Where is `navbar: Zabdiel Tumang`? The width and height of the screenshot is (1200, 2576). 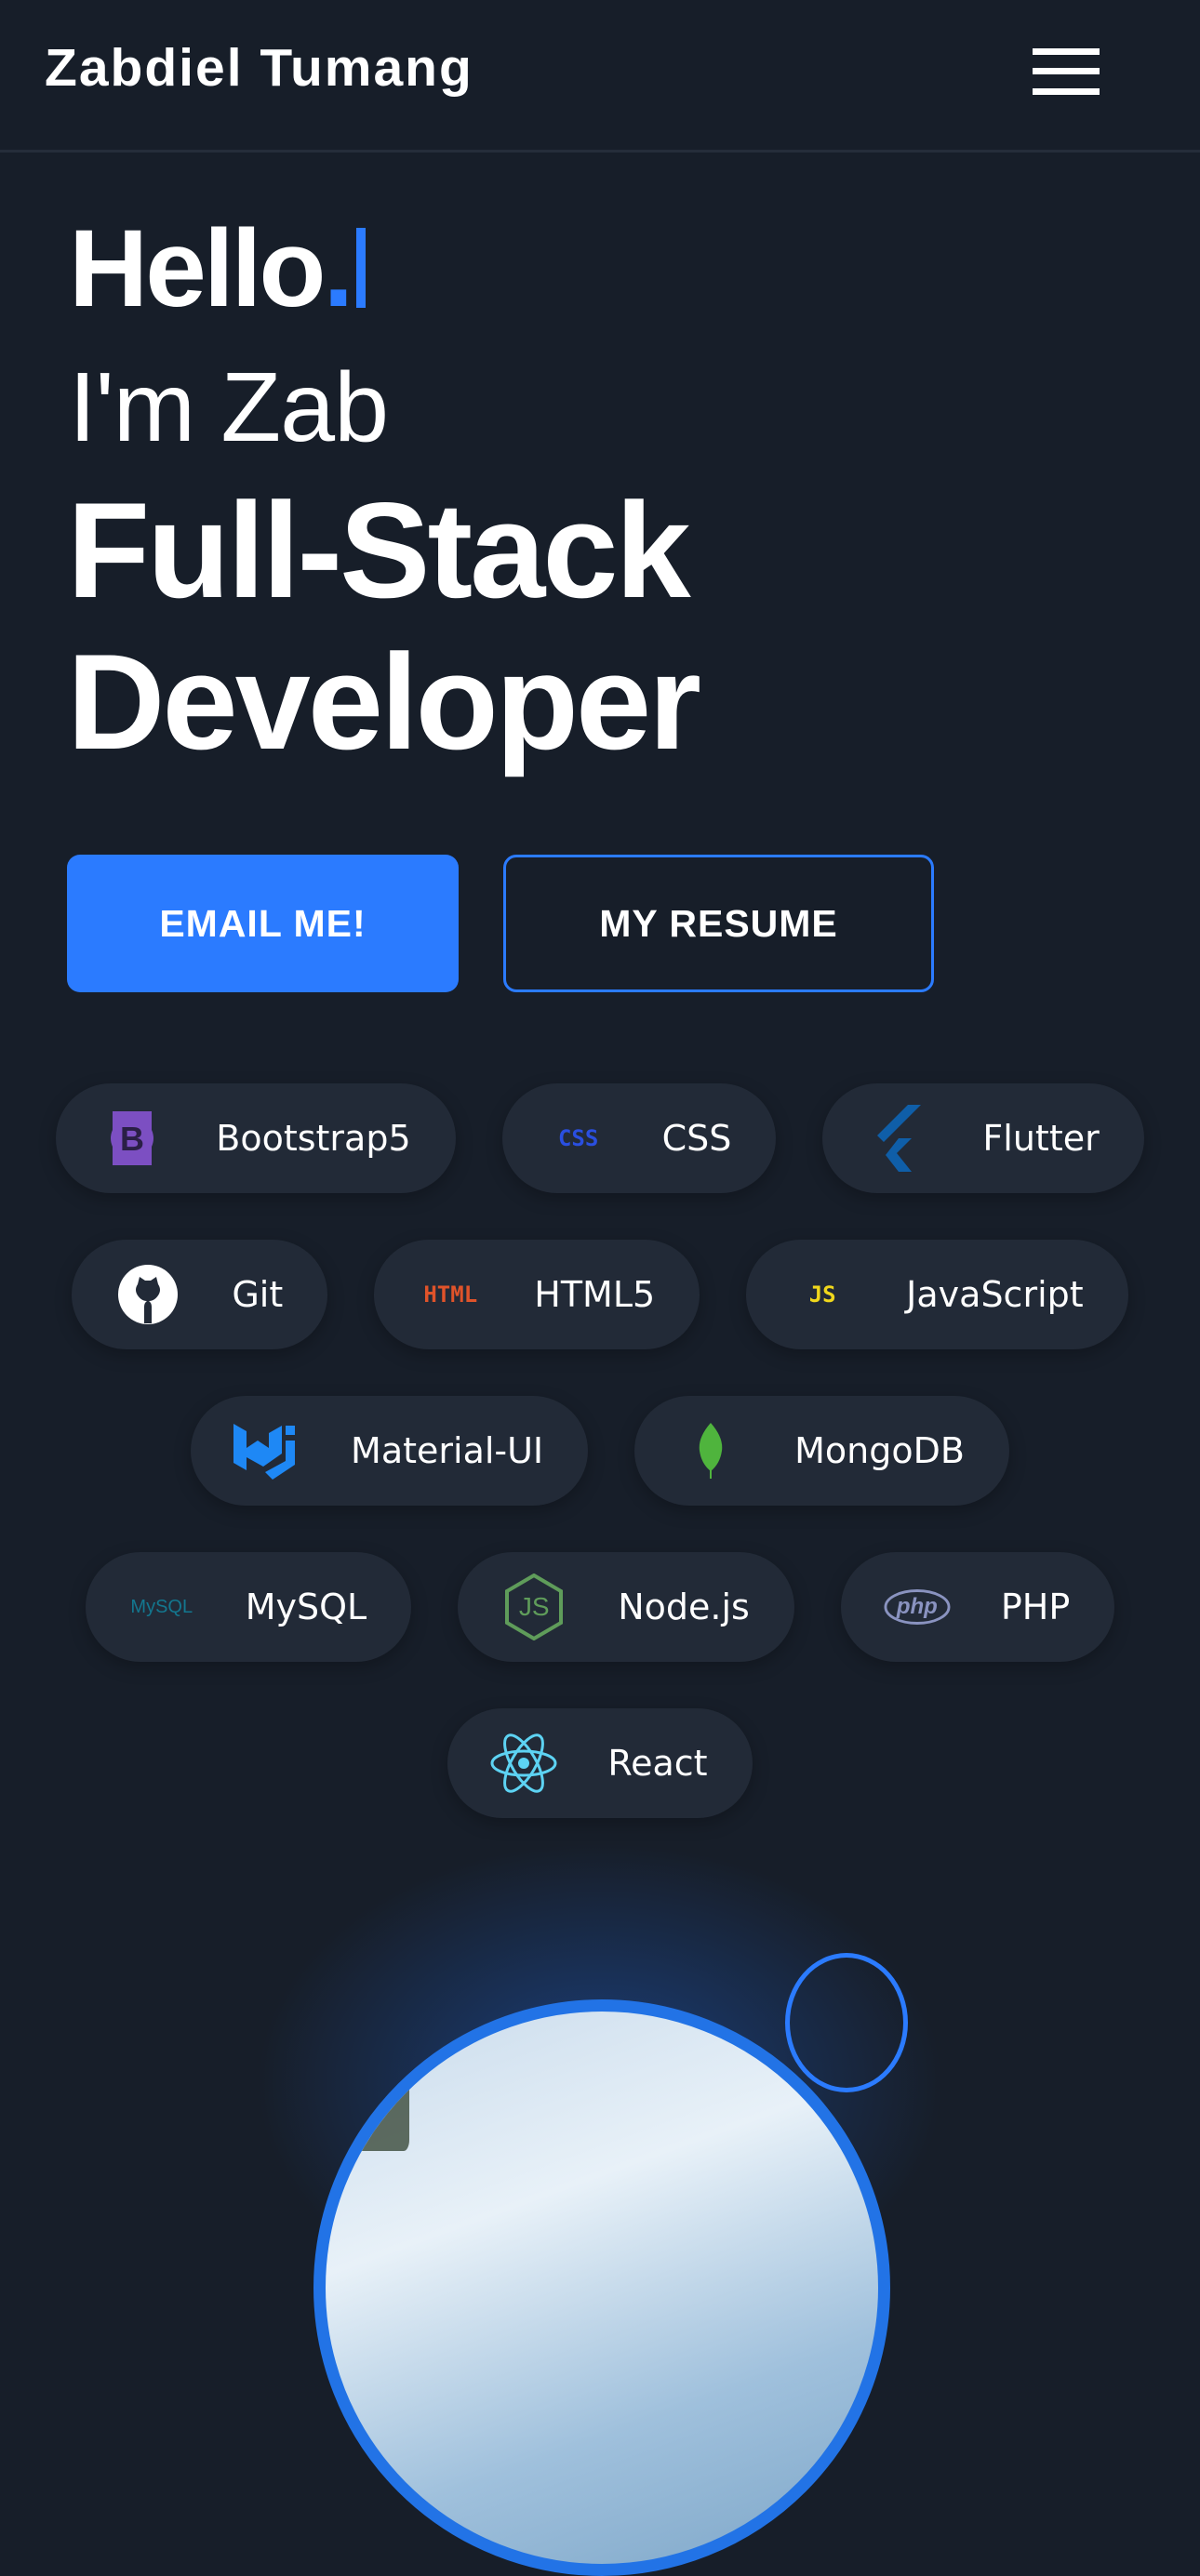
navbar: Zabdiel Tumang is located at coordinates (600, 76).